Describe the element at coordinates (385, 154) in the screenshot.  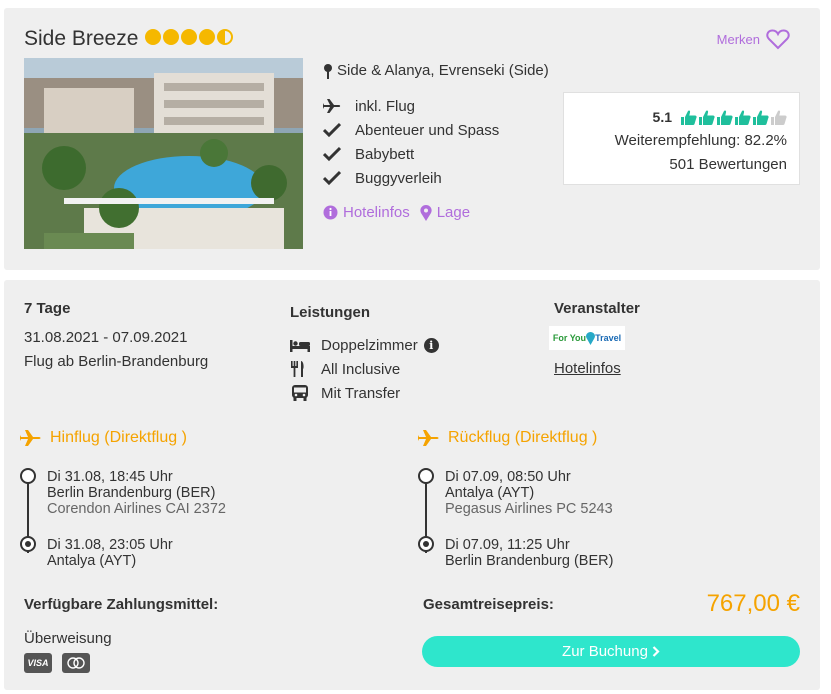
I see `feature-label: Babybett` at that location.